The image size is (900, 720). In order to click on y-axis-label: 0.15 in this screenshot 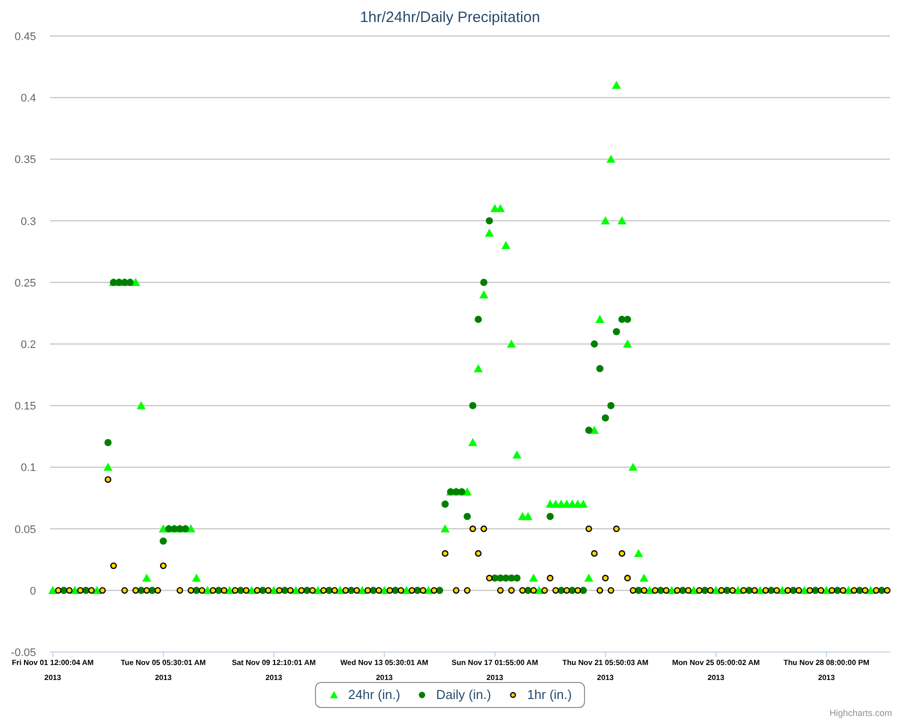, I will do `click(25, 406)`.